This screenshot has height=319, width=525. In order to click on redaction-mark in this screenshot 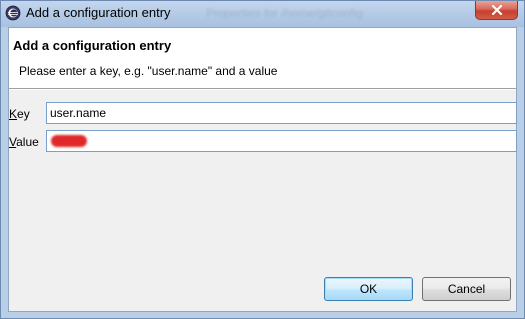, I will do `click(69, 141)`.